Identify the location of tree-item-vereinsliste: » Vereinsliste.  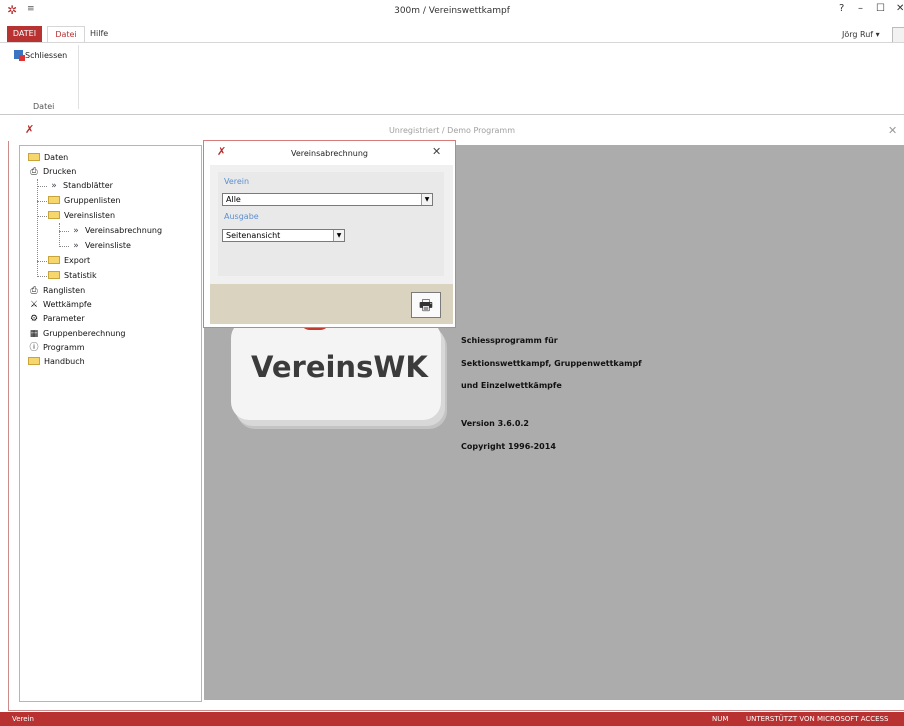
(100, 246).